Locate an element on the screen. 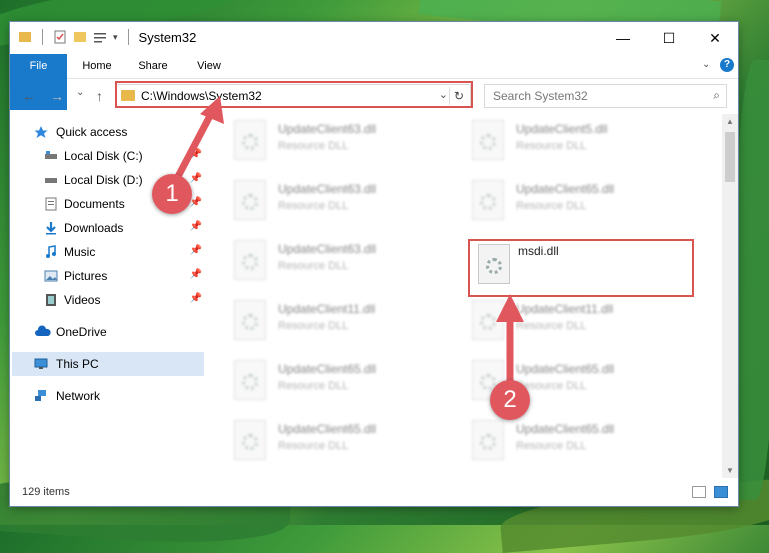 The image size is (769, 553). sidebar-item-label: This PC is located at coordinates (77, 364).